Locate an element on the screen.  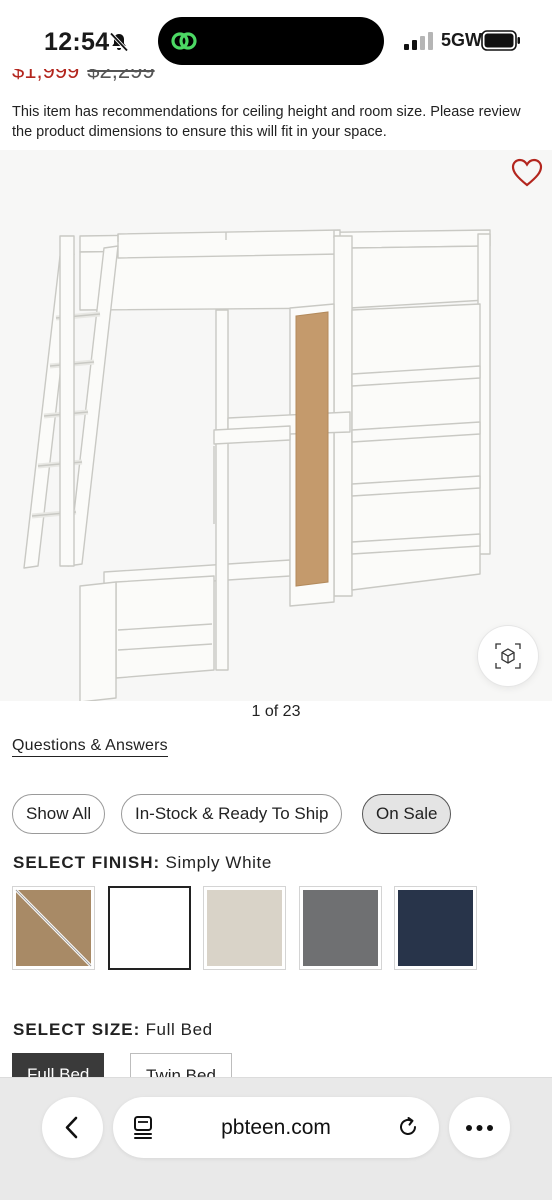
view-in-3d-button is located at coordinates (508, 656).